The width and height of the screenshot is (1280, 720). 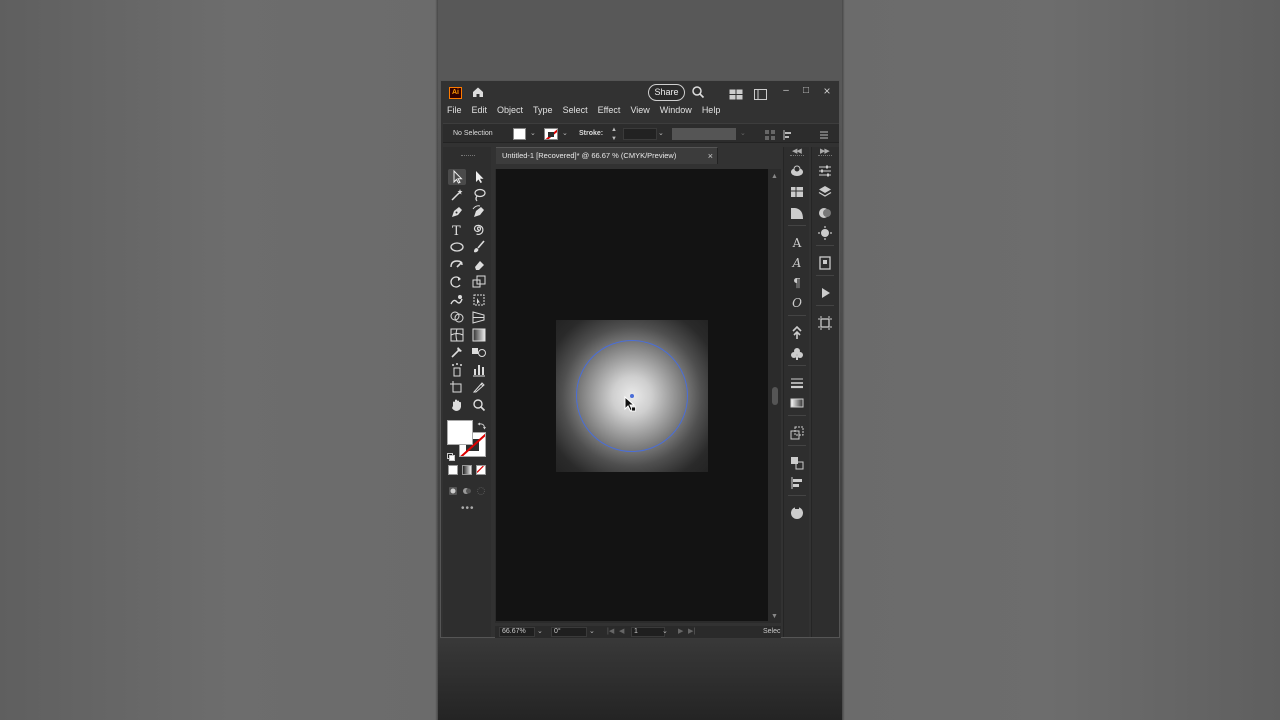 I want to click on share-button: Share, so click(x=666, y=92).